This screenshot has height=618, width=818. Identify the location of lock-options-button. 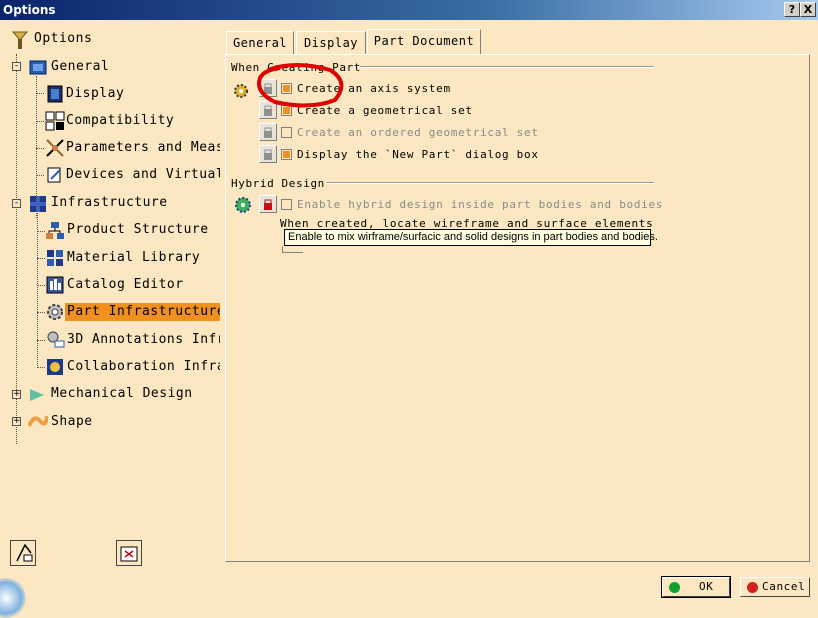
(129, 553).